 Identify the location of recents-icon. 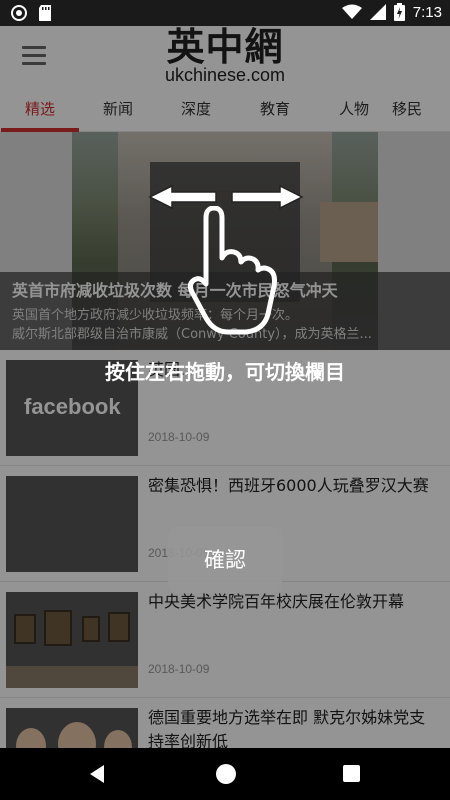
(351, 773).